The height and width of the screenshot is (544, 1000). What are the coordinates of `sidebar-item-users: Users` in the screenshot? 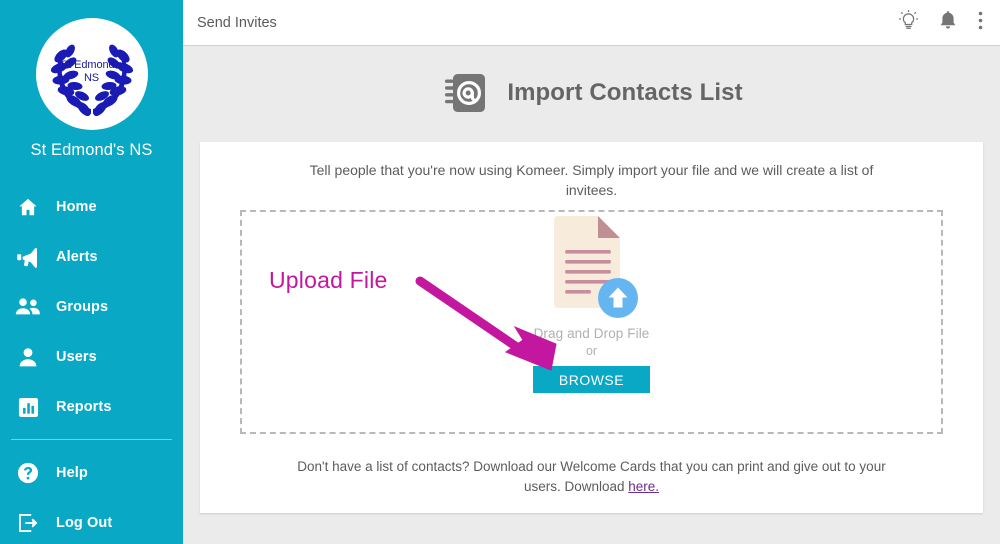 It's located at (91, 357).